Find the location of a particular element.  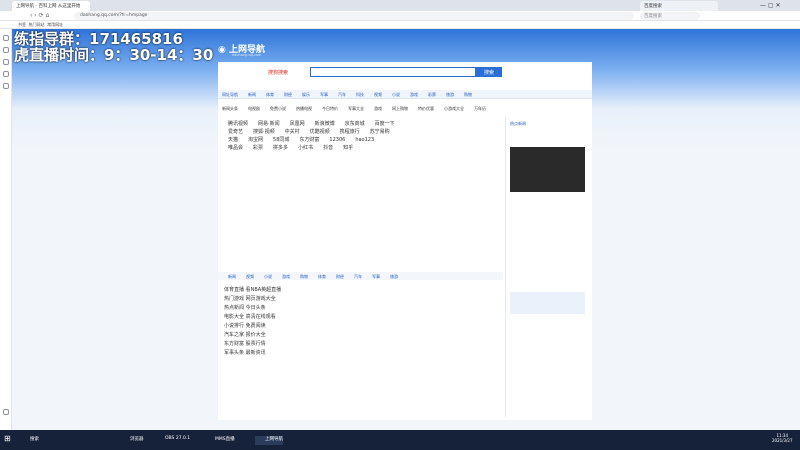

nav-link-11: 彩票 is located at coordinates (432, 95).